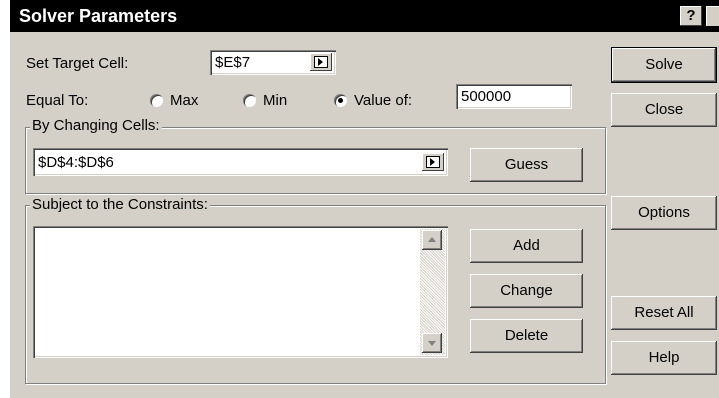  Describe the element at coordinates (340, 100) in the screenshot. I see `radio-value-of` at that location.